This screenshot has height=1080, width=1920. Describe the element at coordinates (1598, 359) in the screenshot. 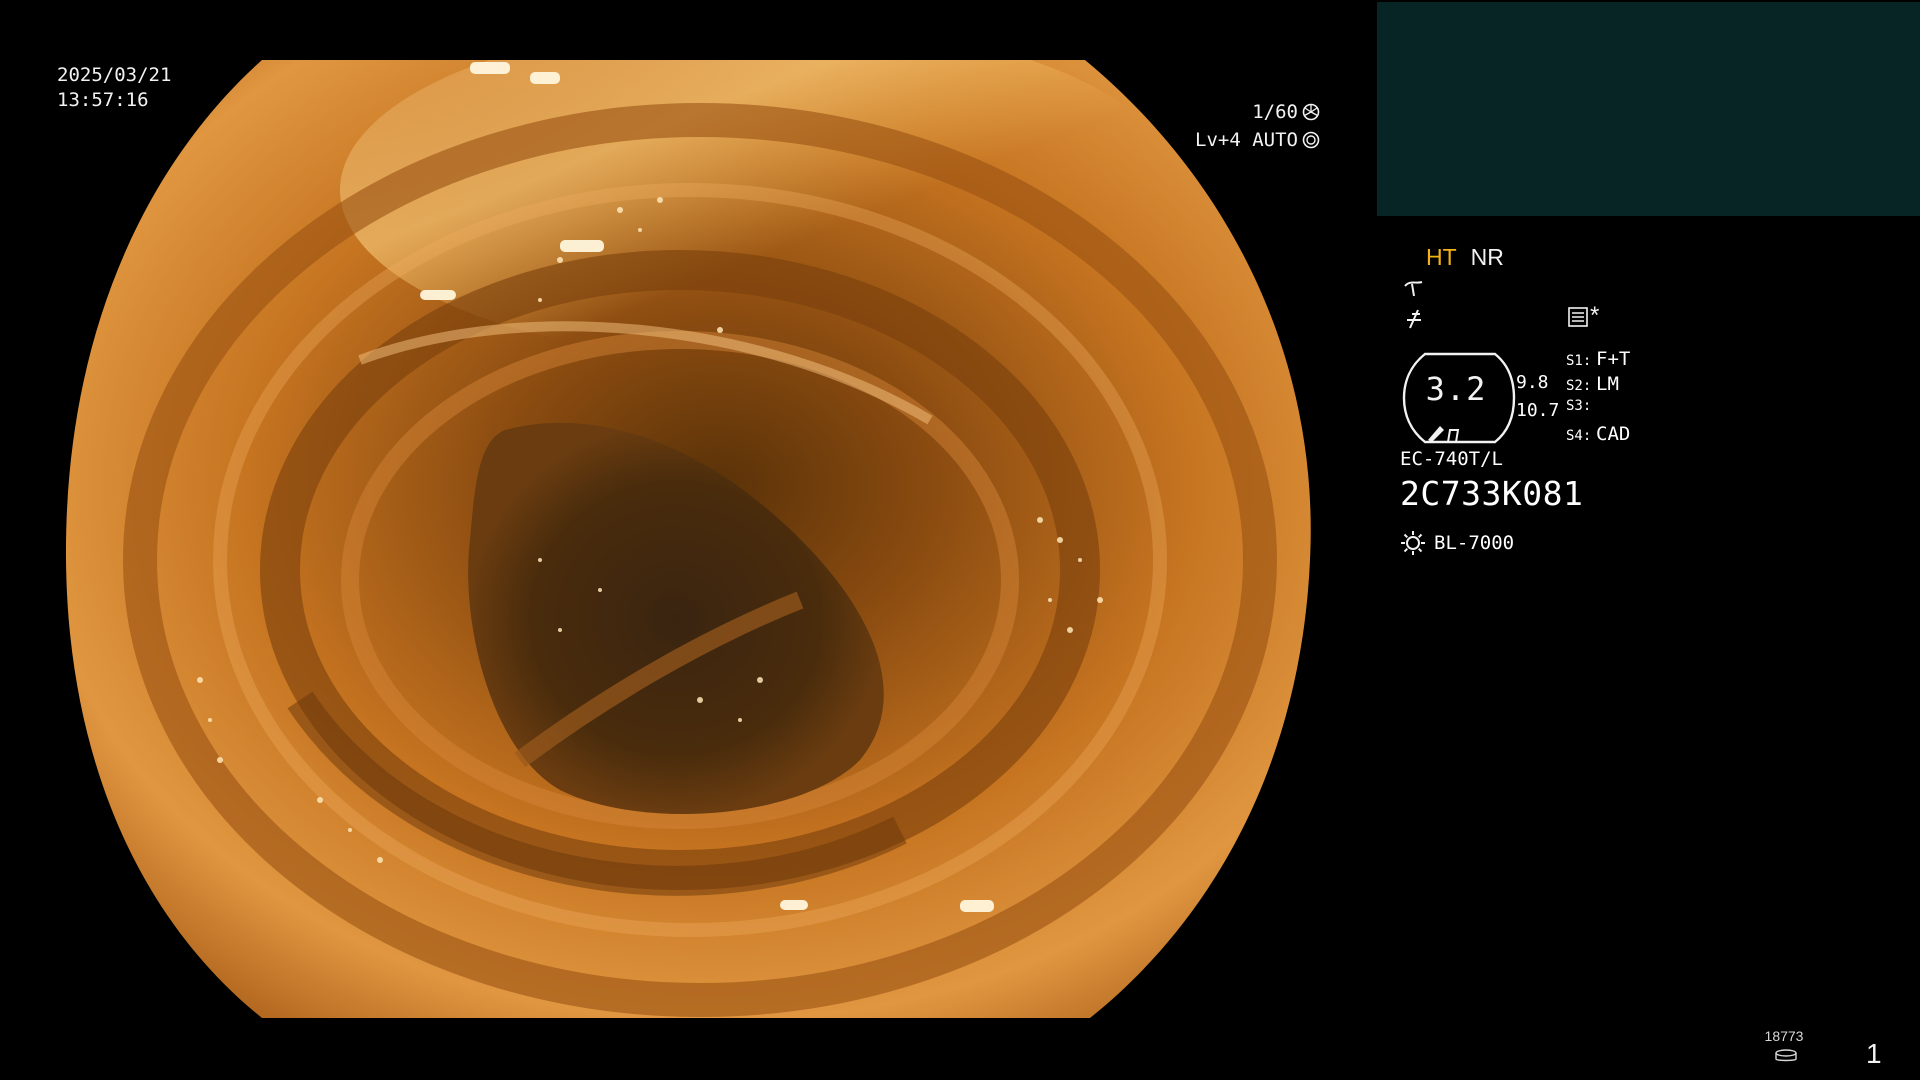

I see `switch-s1: S1: F+T` at that location.